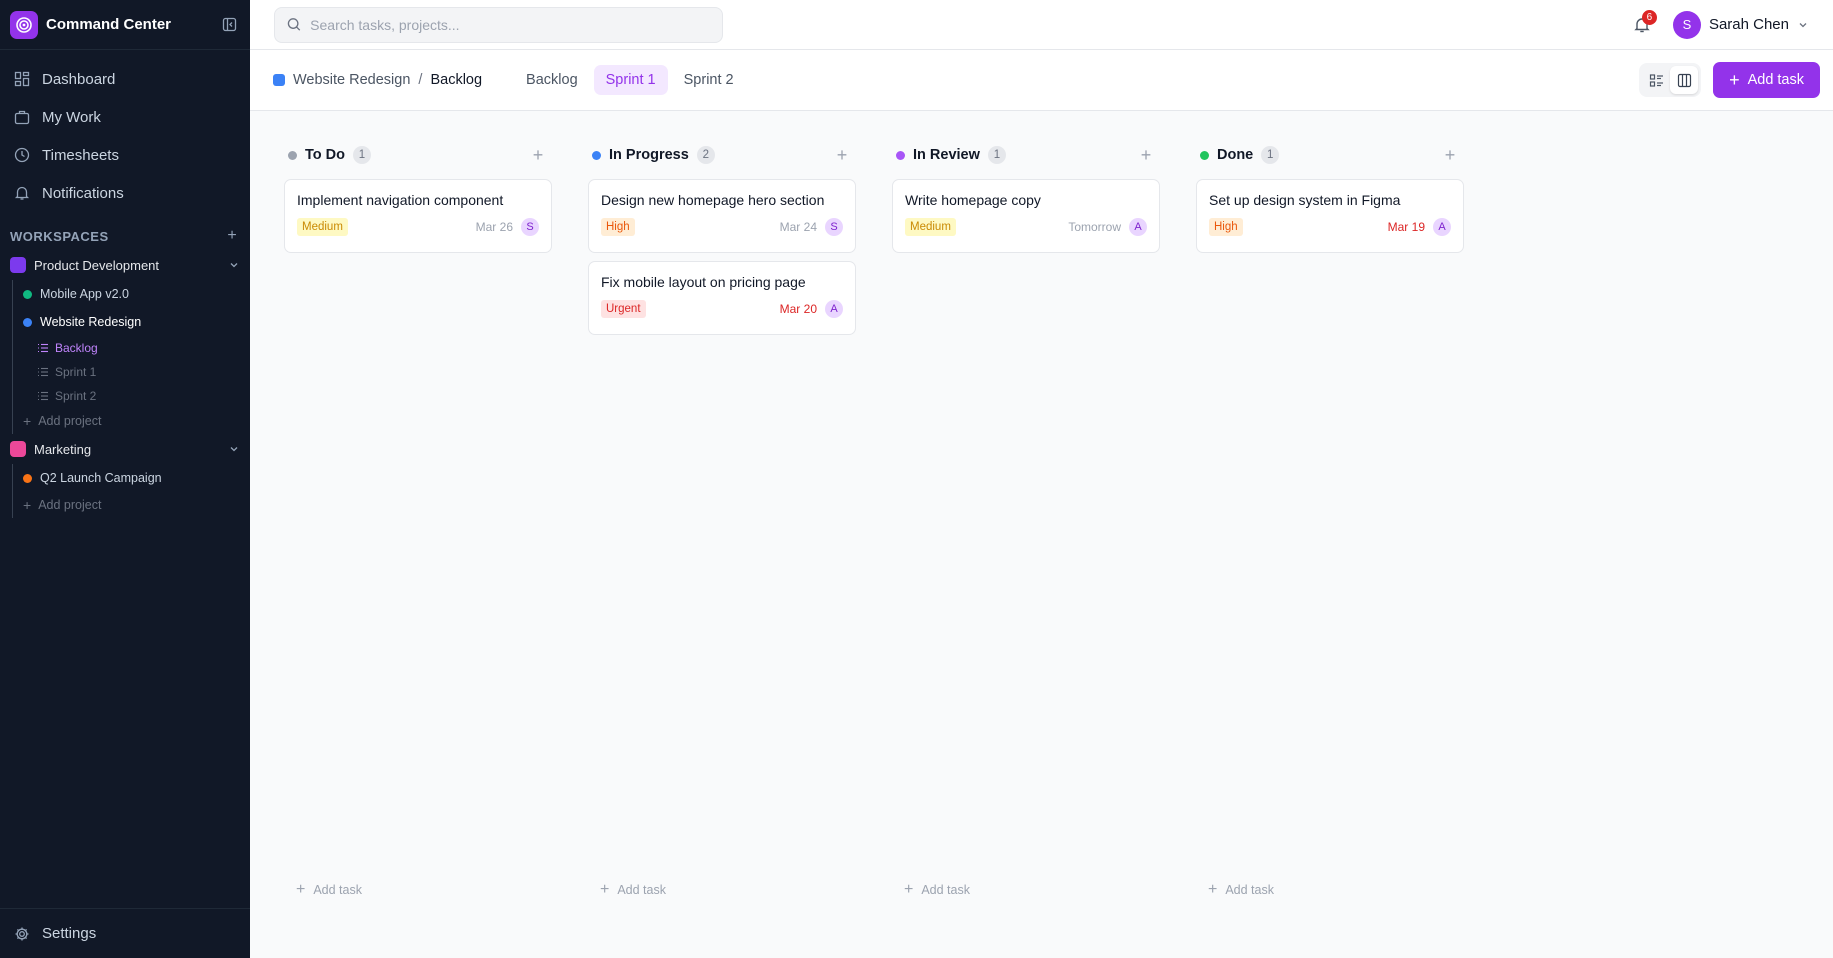 Image resolution: width=1833 pixels, height=958 pixels. I want to click on task-meta: Urgent Mar 20 A, so click(722, 309).